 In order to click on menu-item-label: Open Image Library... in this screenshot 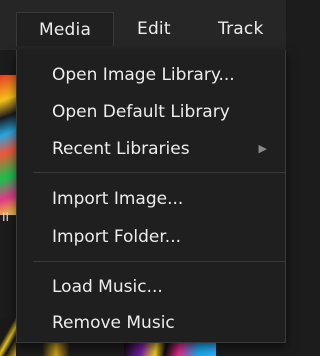, I will do `click(143, 75)`.